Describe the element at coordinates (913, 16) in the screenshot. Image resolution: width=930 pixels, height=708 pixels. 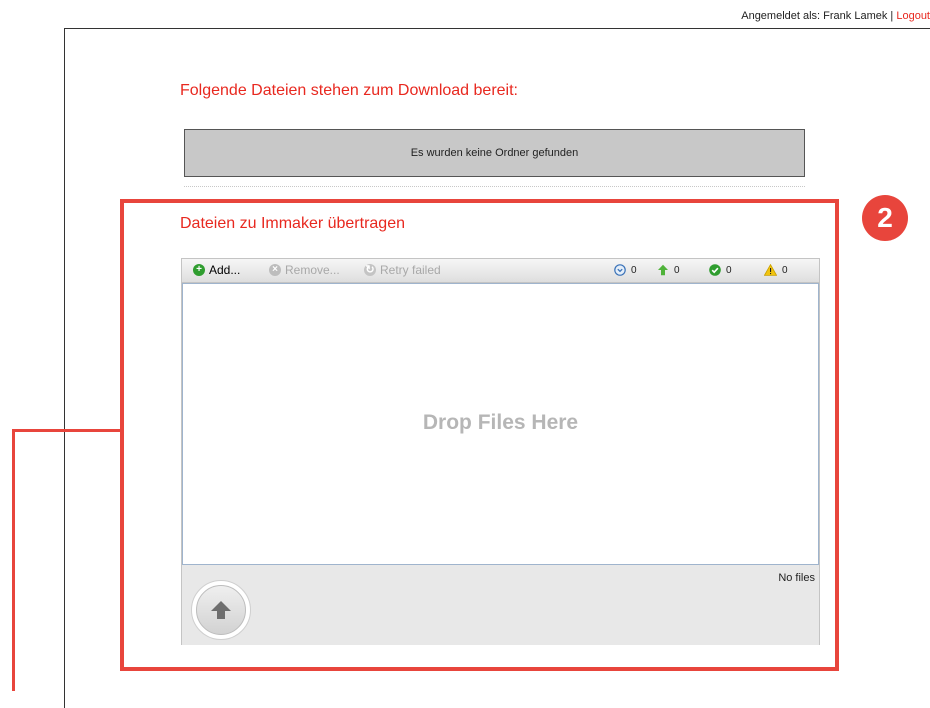
I see `logout-link: Logout` at that location.